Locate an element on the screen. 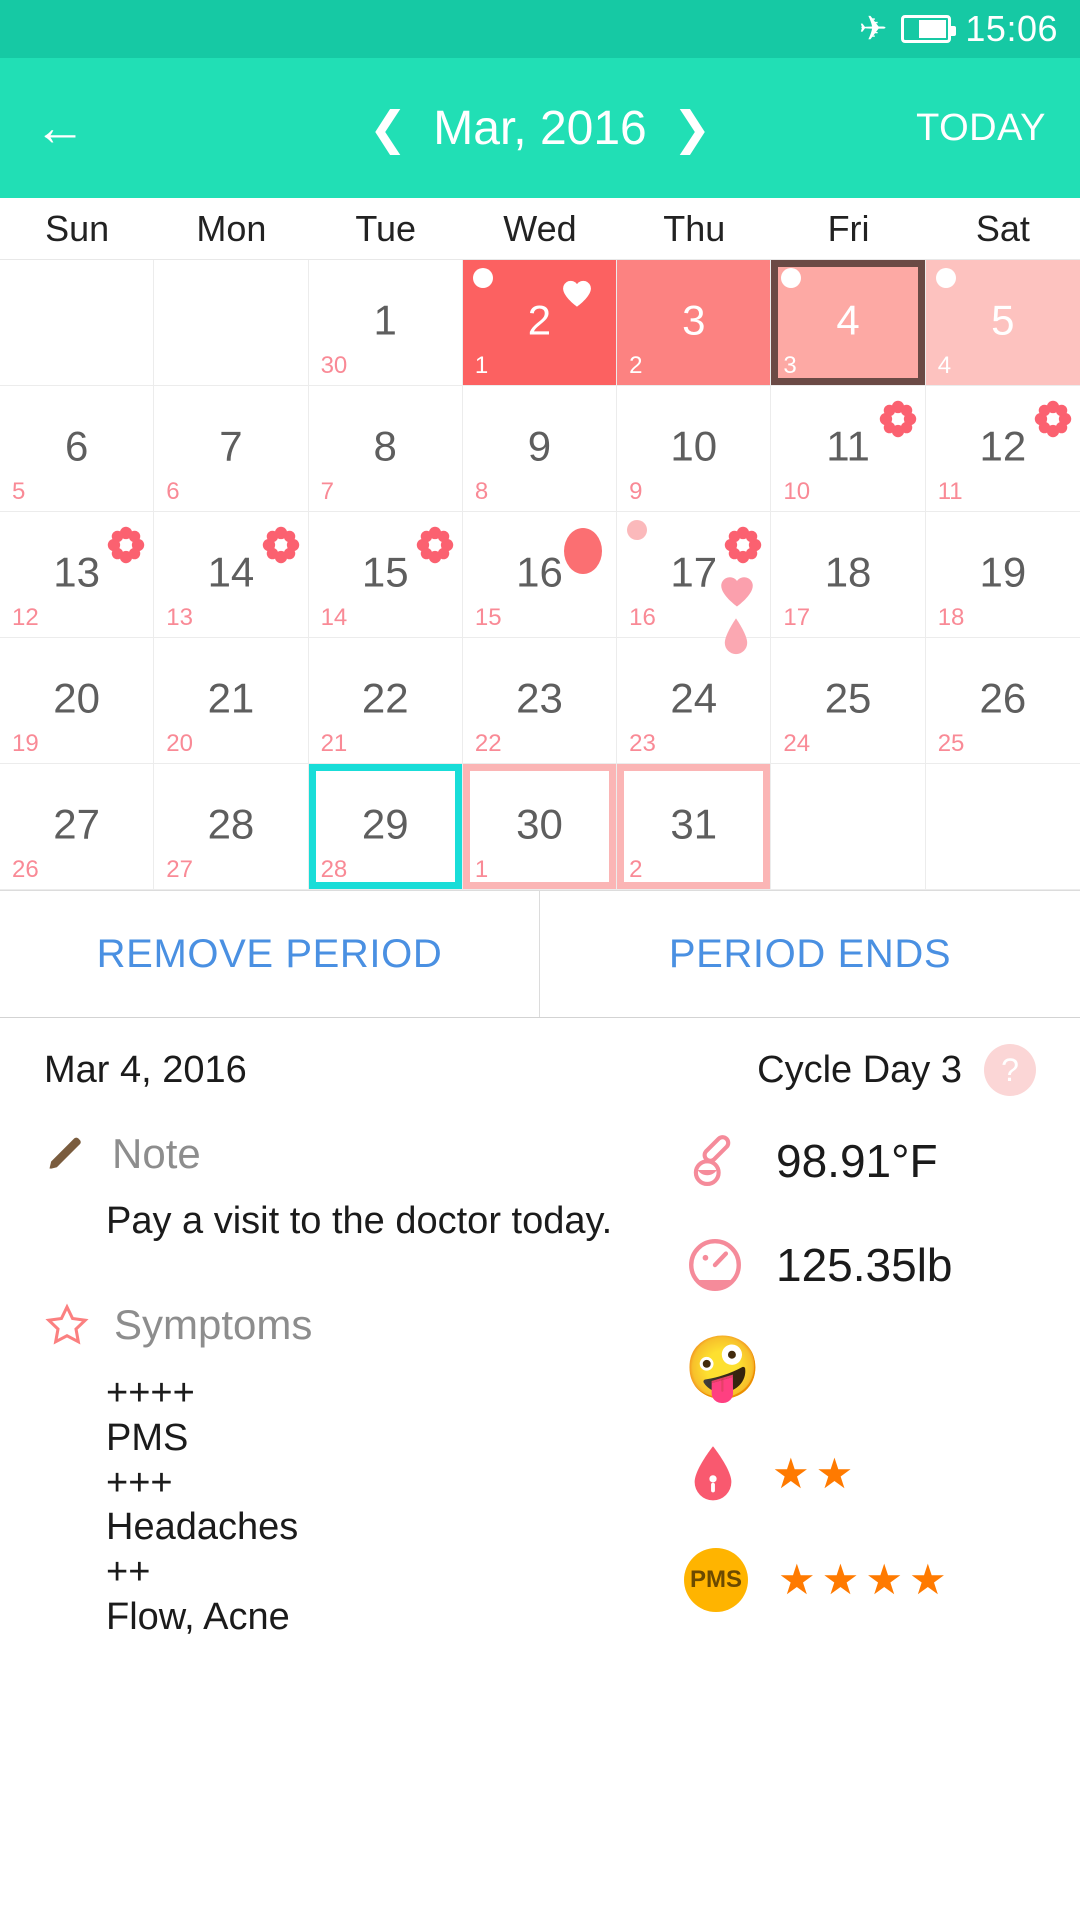 This screenshot has width=1080, height=1920. calendar-day-cell: 25 24 is located at coordinates (848, 701).